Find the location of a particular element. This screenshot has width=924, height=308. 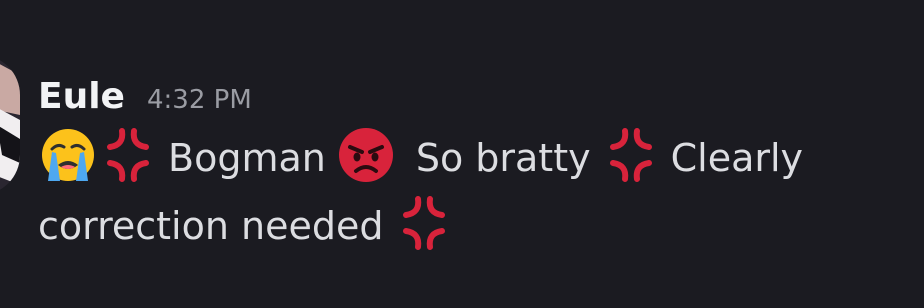

message-text-clearly: Clearly is located at coordinates (737, 158).